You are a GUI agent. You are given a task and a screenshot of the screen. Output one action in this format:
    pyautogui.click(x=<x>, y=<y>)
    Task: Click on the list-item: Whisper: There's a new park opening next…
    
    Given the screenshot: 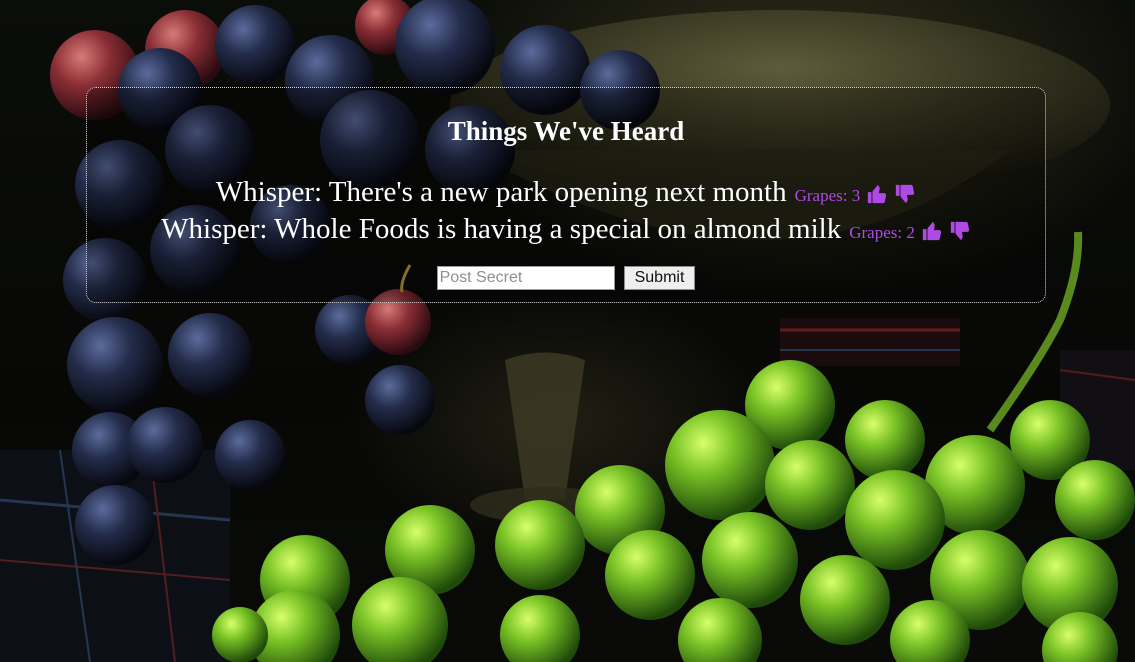 What is the action you would take?
    pyautogui.click(x=566, y=192)
    